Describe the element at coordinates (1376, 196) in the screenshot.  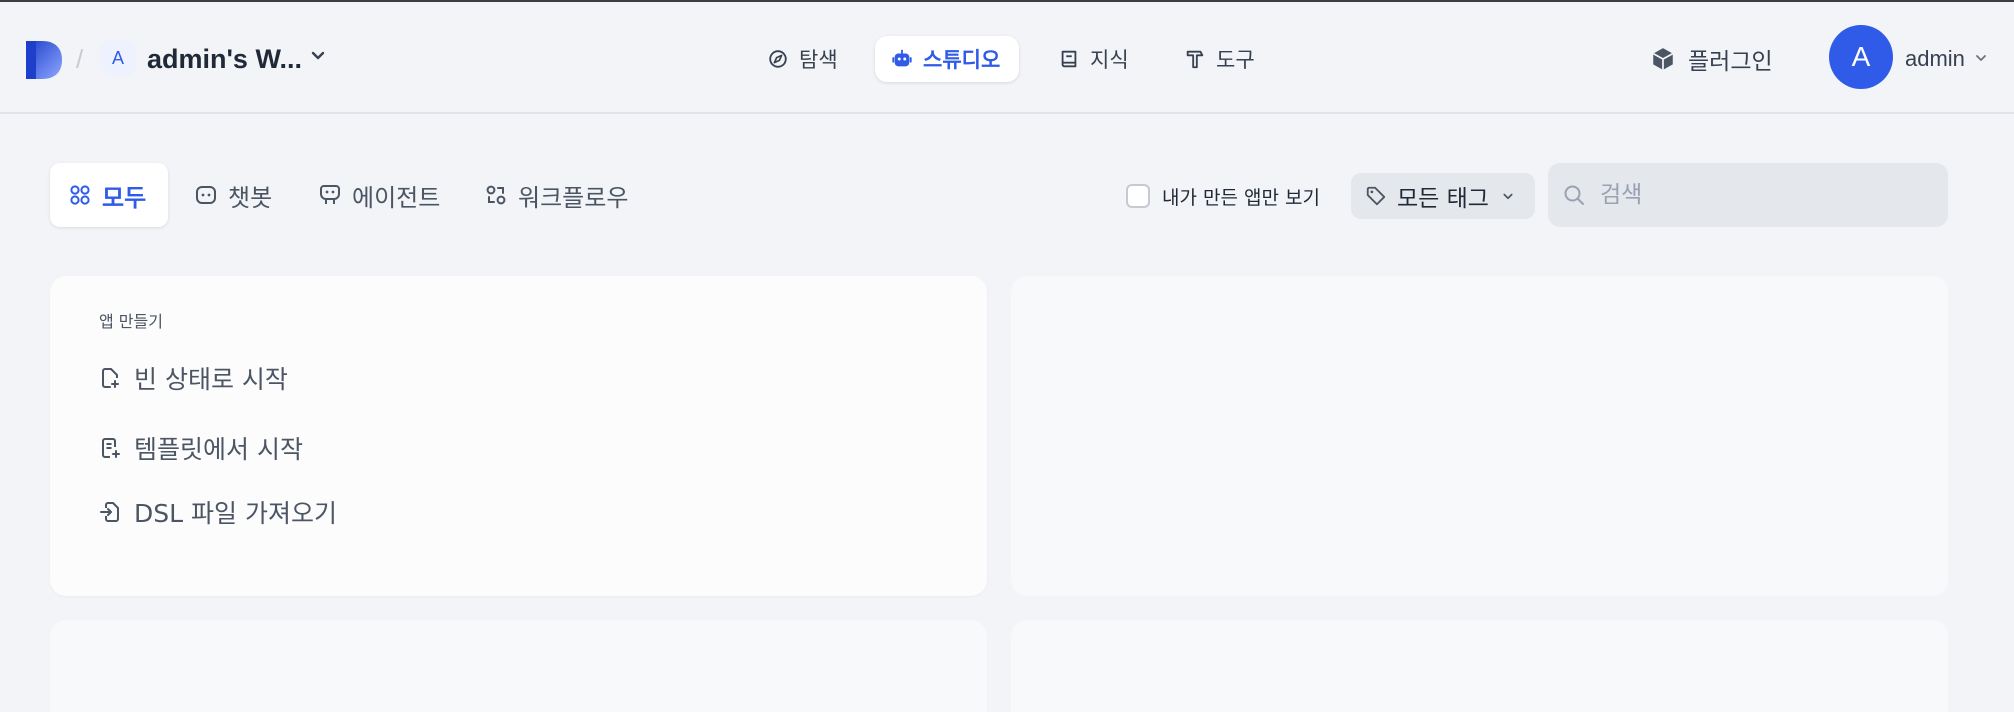
I see `tag-icon` at that location.